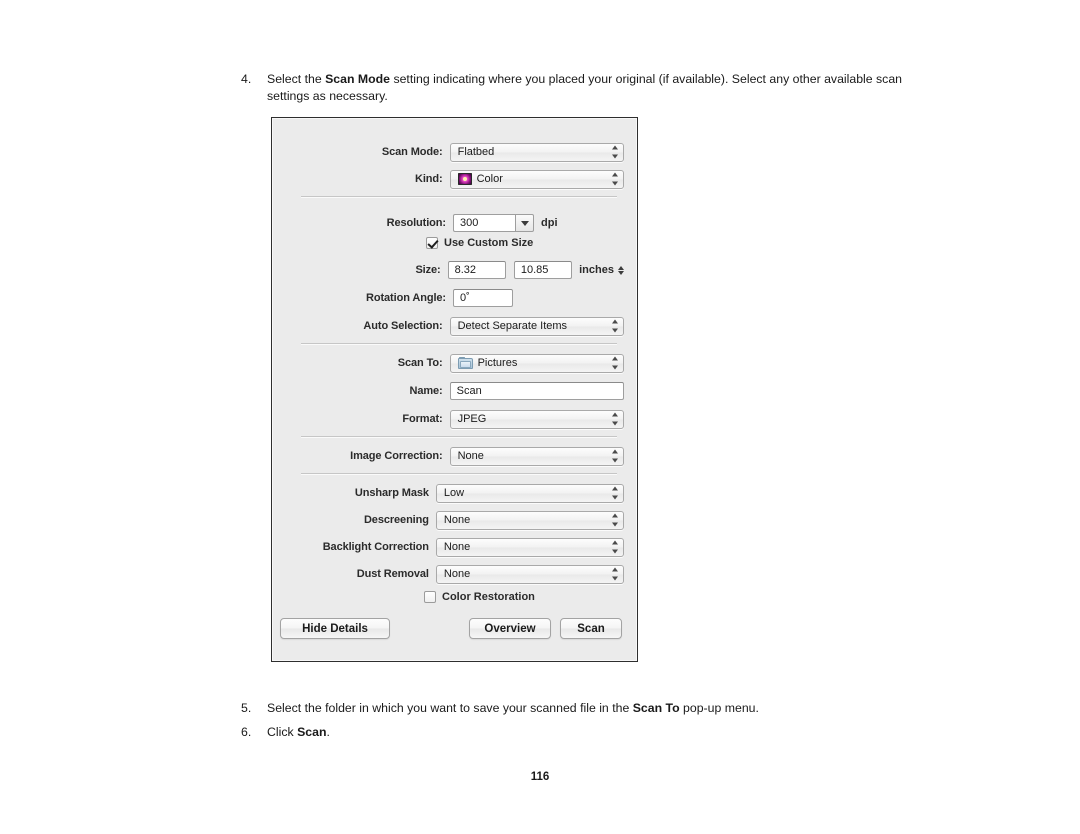 The image size is (1080, 834). I want to click on use-custom-size-label: Use Custom Size, so click(489, 243).